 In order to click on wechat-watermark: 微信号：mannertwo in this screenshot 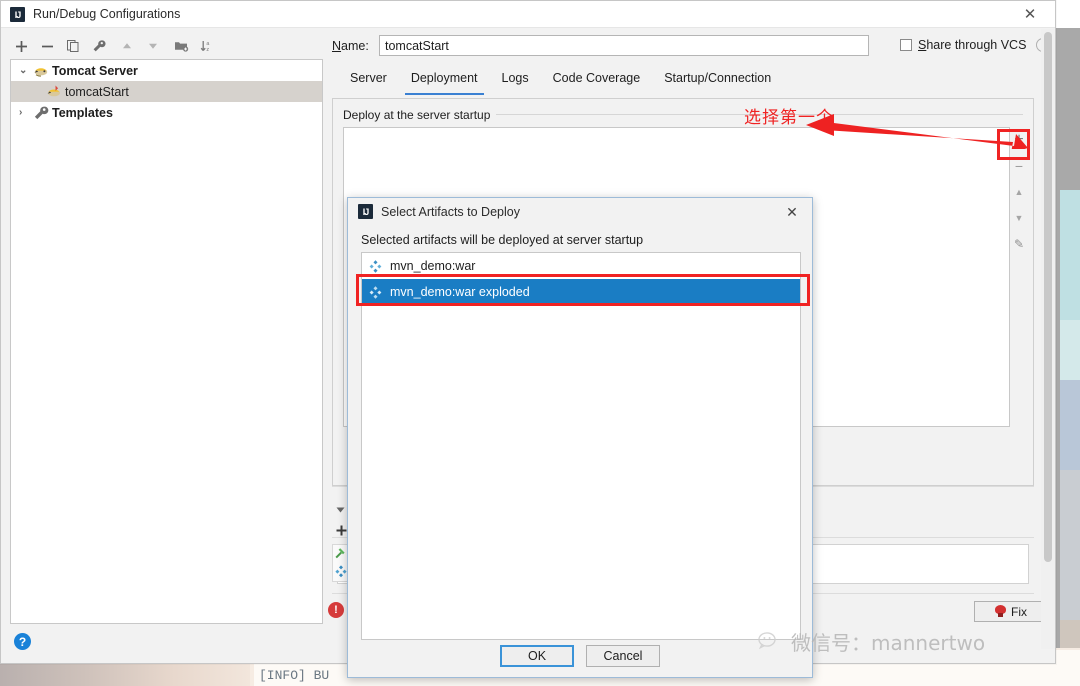, I will do `click(871, 641)`.